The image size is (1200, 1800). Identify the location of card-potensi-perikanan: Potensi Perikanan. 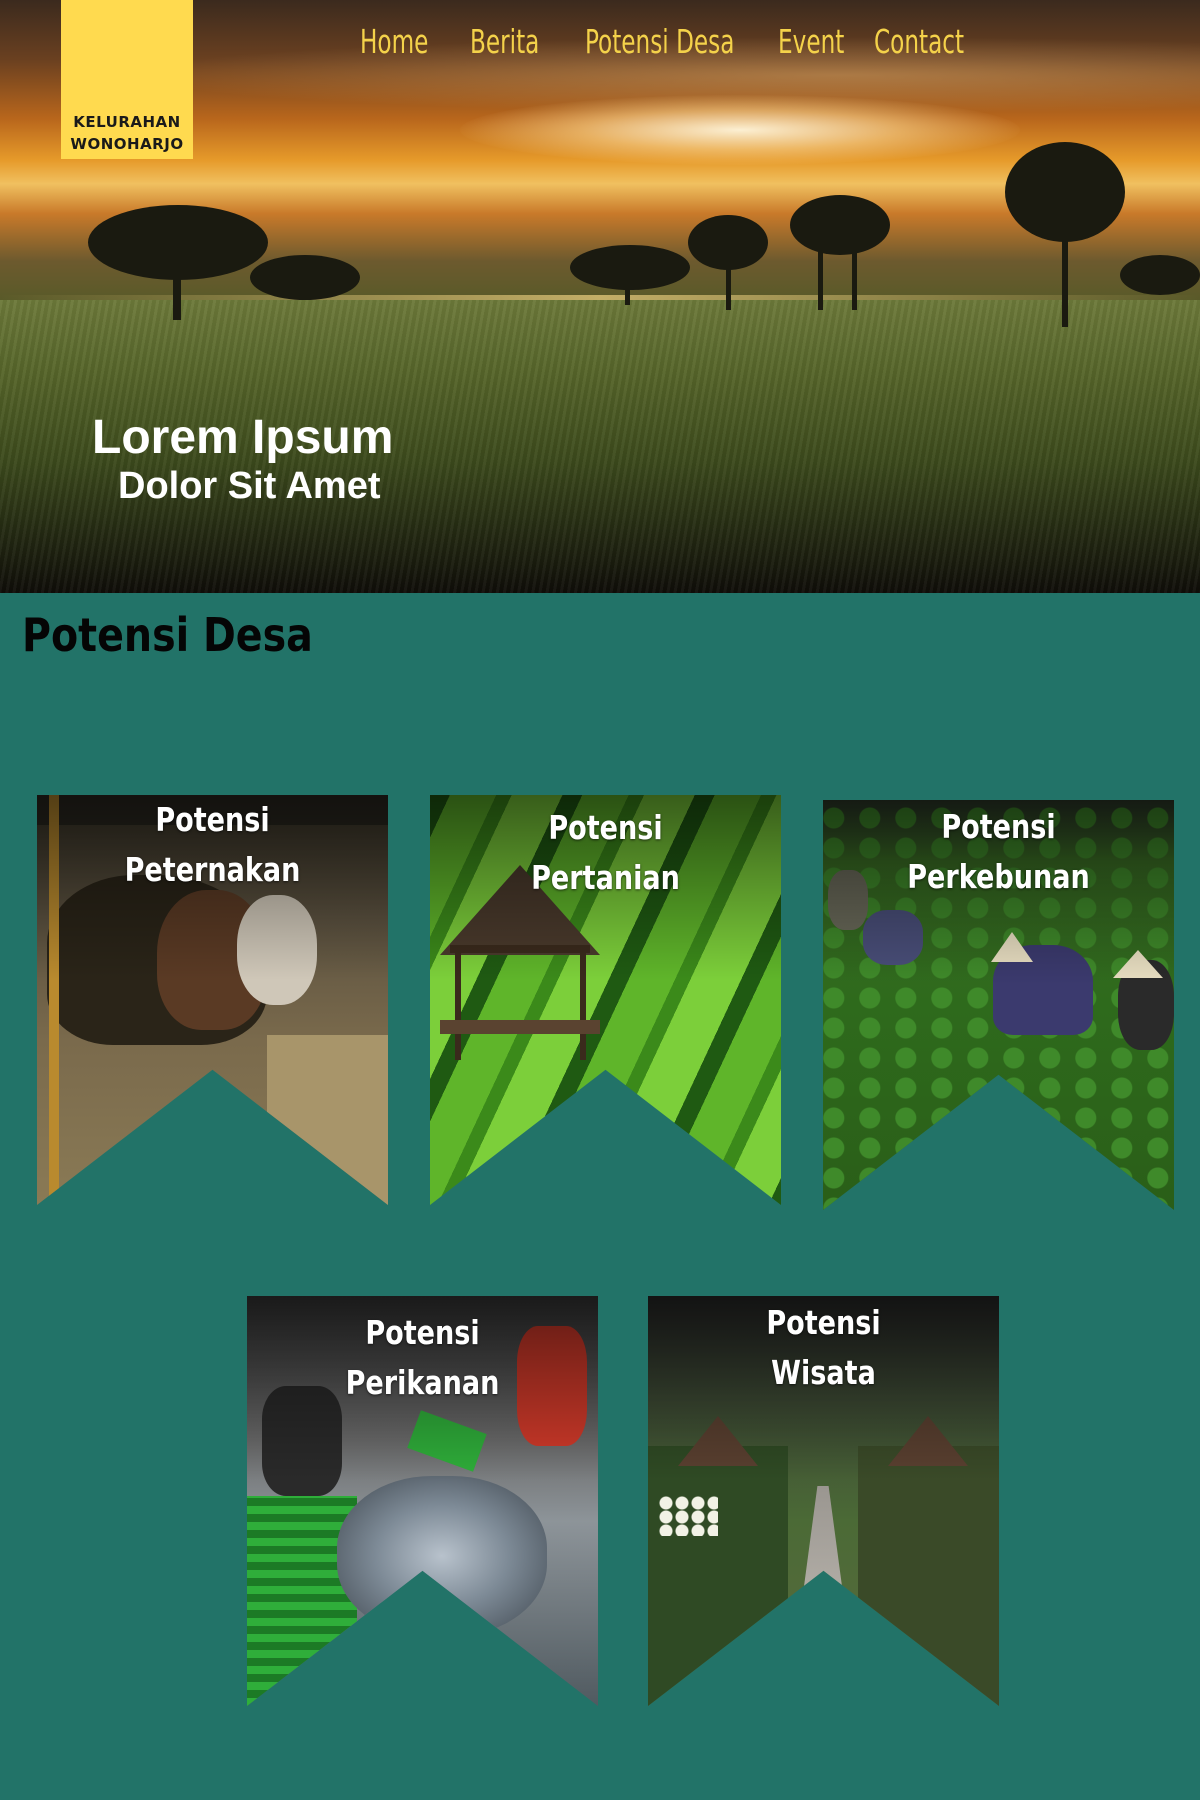
(422, 1501).